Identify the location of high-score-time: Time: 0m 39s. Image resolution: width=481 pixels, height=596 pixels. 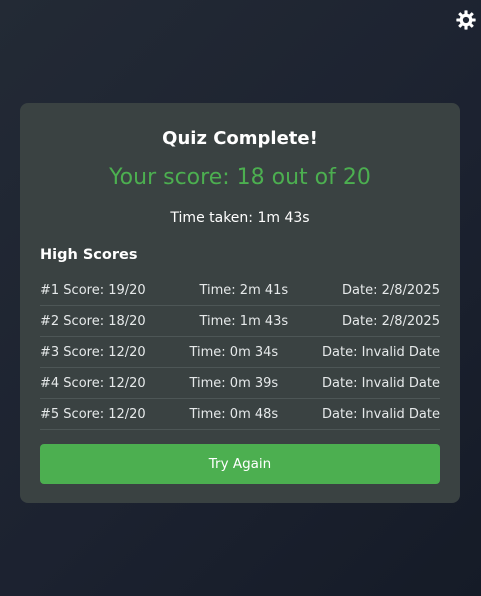
(234, 383).